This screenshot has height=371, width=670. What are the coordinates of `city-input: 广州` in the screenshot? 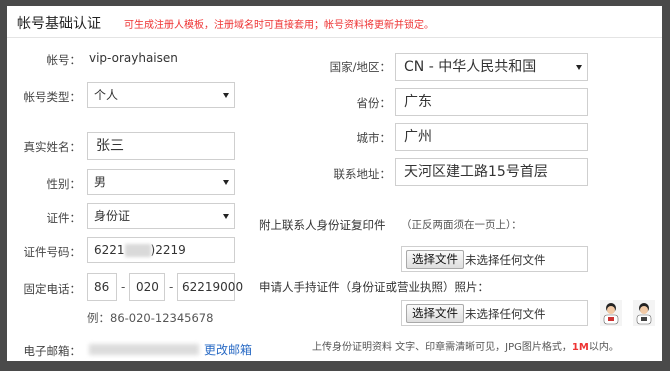 It's located at (491, 137).